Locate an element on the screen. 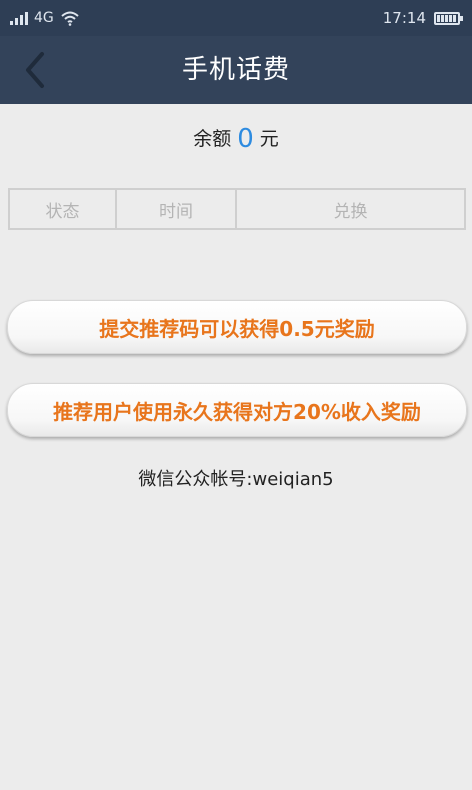  referral-reward-button: 推荐用户使用永久获得对方20%收入奖励 is located at coordinates (237, 410).